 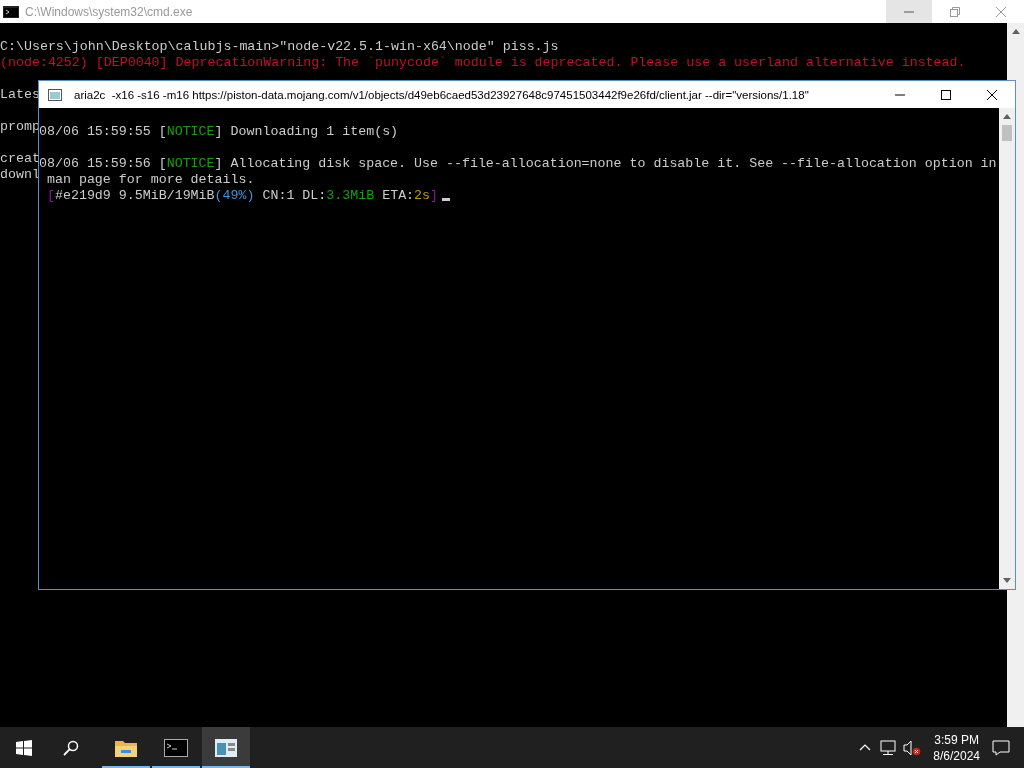 What do you see at coordinates (1007, 133) in the screenshot?
I see `scroll-thumb` at bounding box center [1007, 133].